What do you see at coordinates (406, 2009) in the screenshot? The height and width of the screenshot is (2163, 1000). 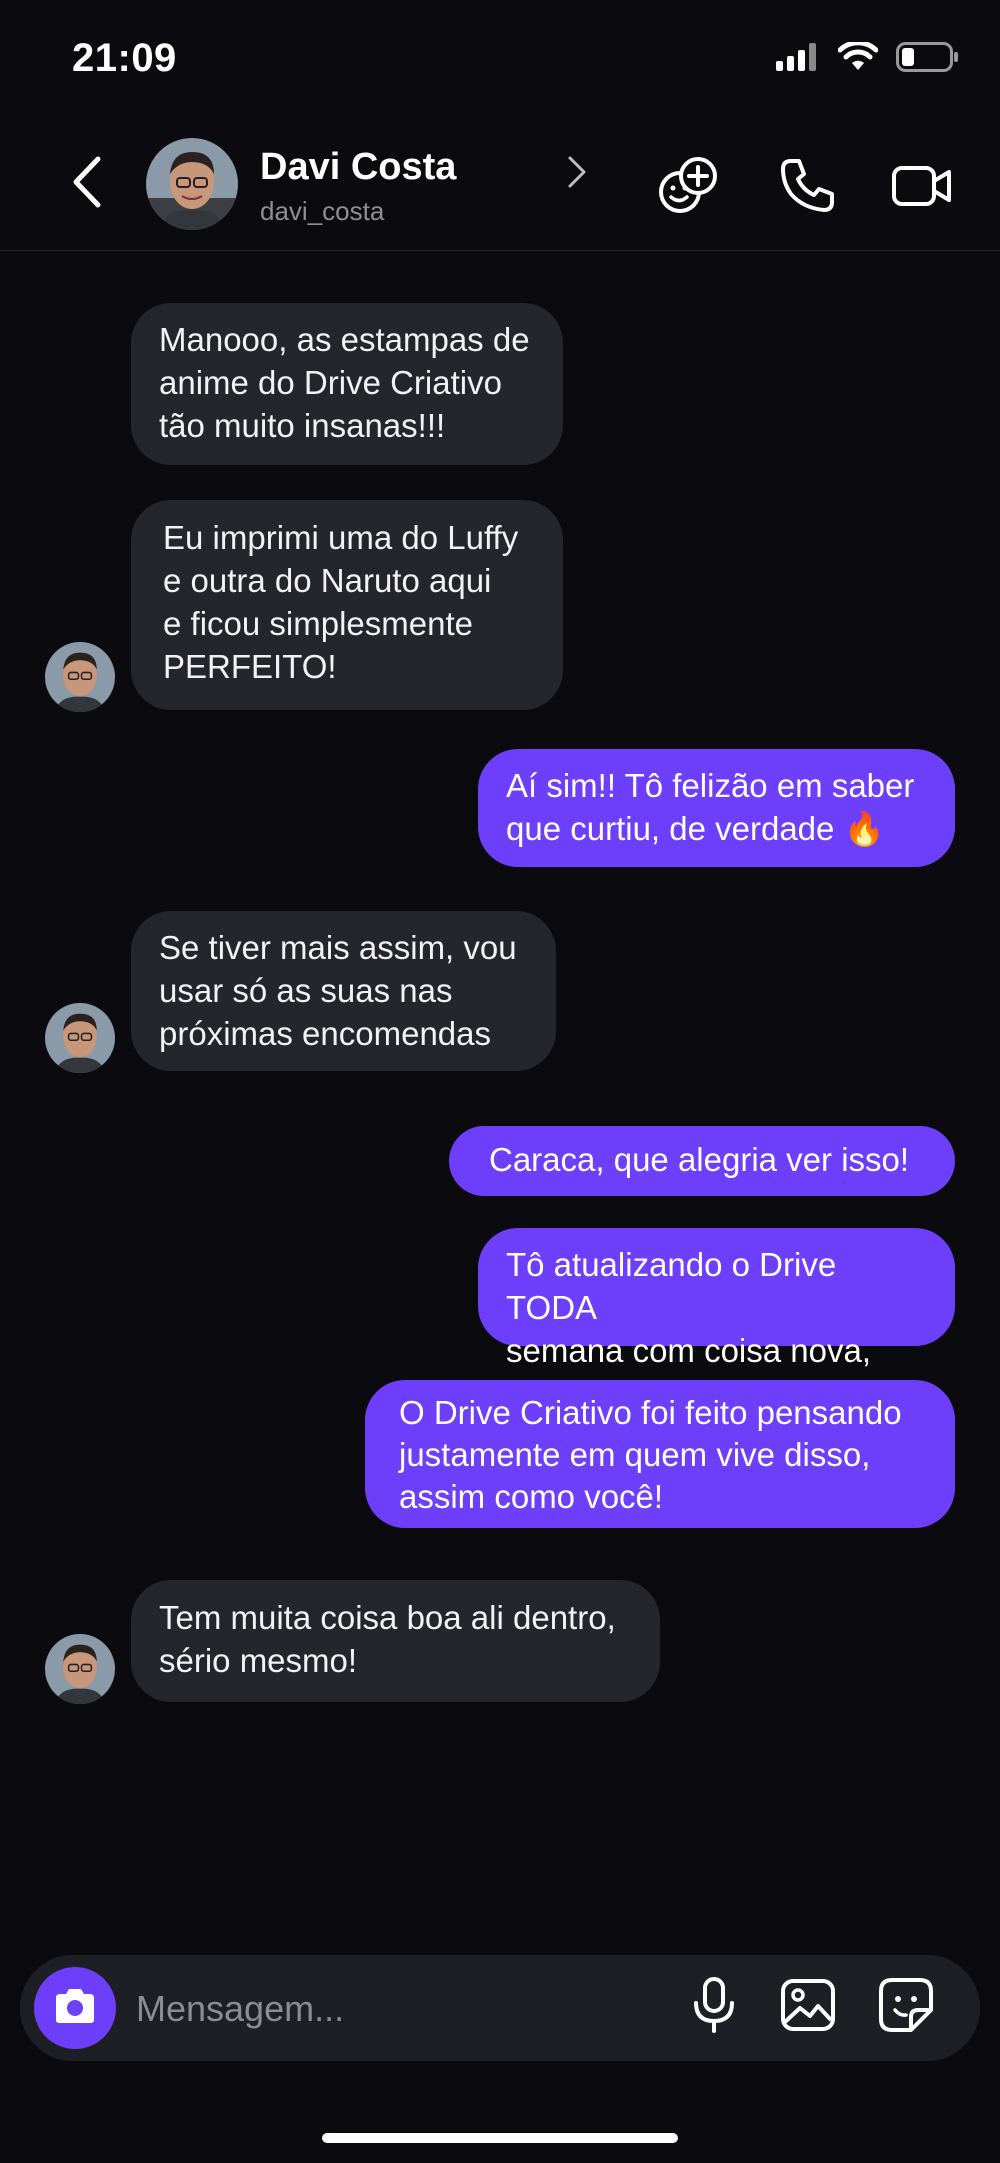 I see `message-input` at bounding box center [406, 2009].